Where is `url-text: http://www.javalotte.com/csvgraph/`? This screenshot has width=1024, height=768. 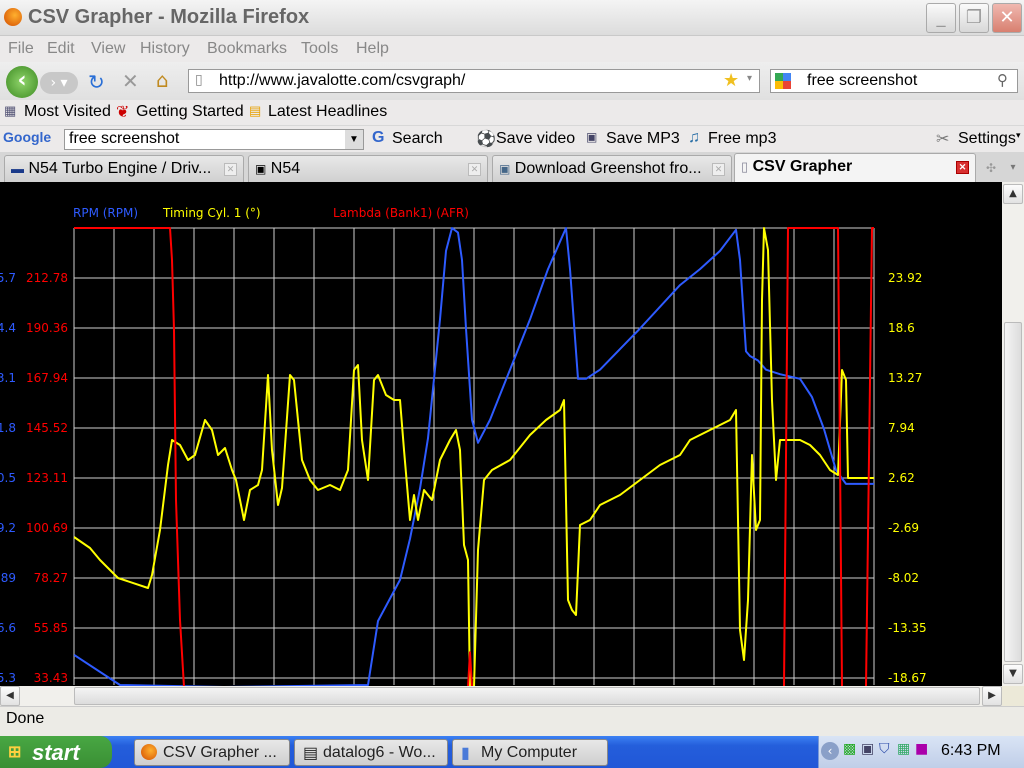 url-text: http://www.javalotte.com/csvgraph/ is located at coordinates (342, 81).